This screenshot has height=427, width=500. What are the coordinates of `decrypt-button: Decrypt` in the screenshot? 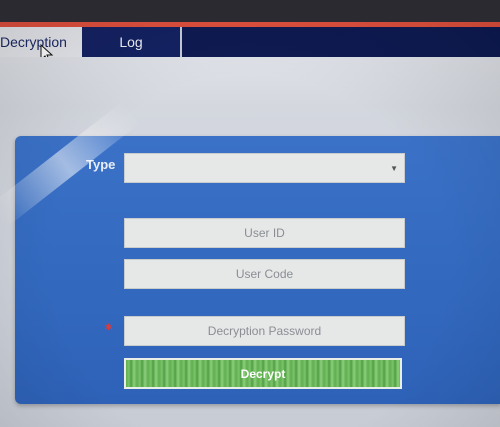 It's located at (263, 373).